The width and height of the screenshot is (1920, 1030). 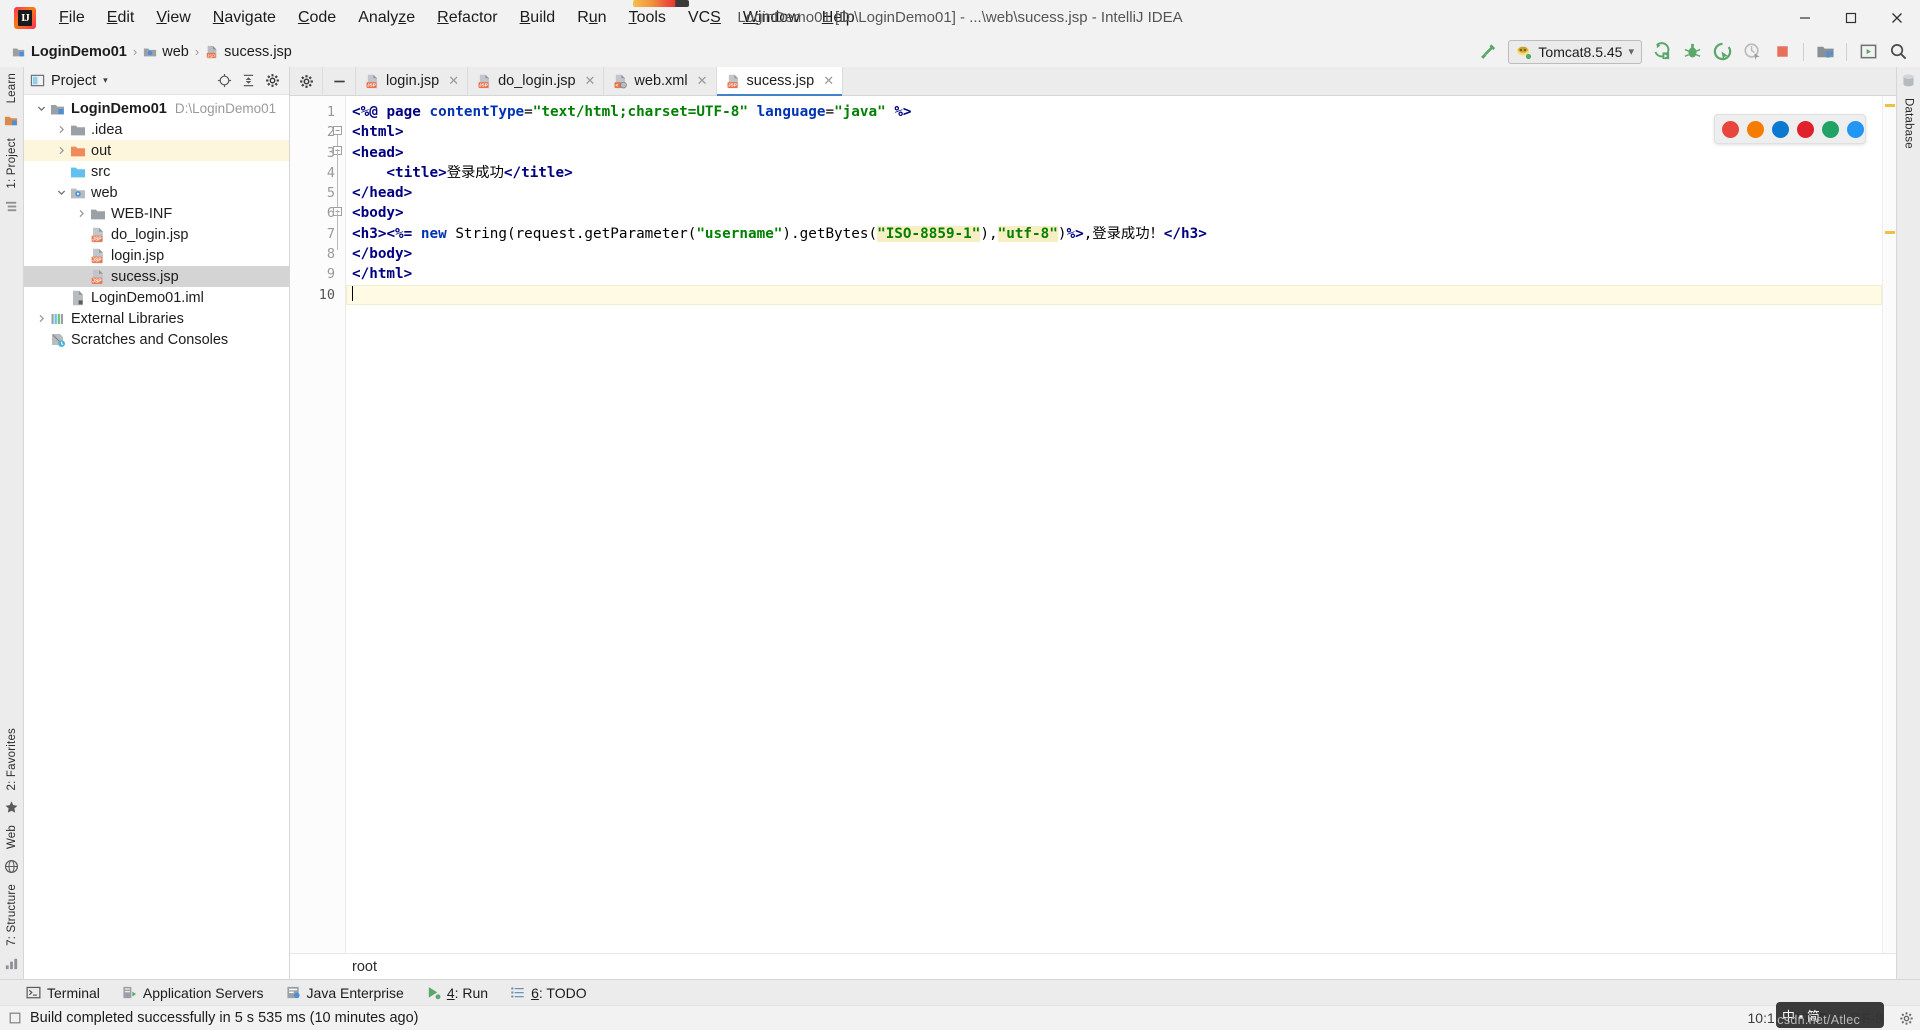 I want to click on firefox-icon, so click(x=1755, y=129).